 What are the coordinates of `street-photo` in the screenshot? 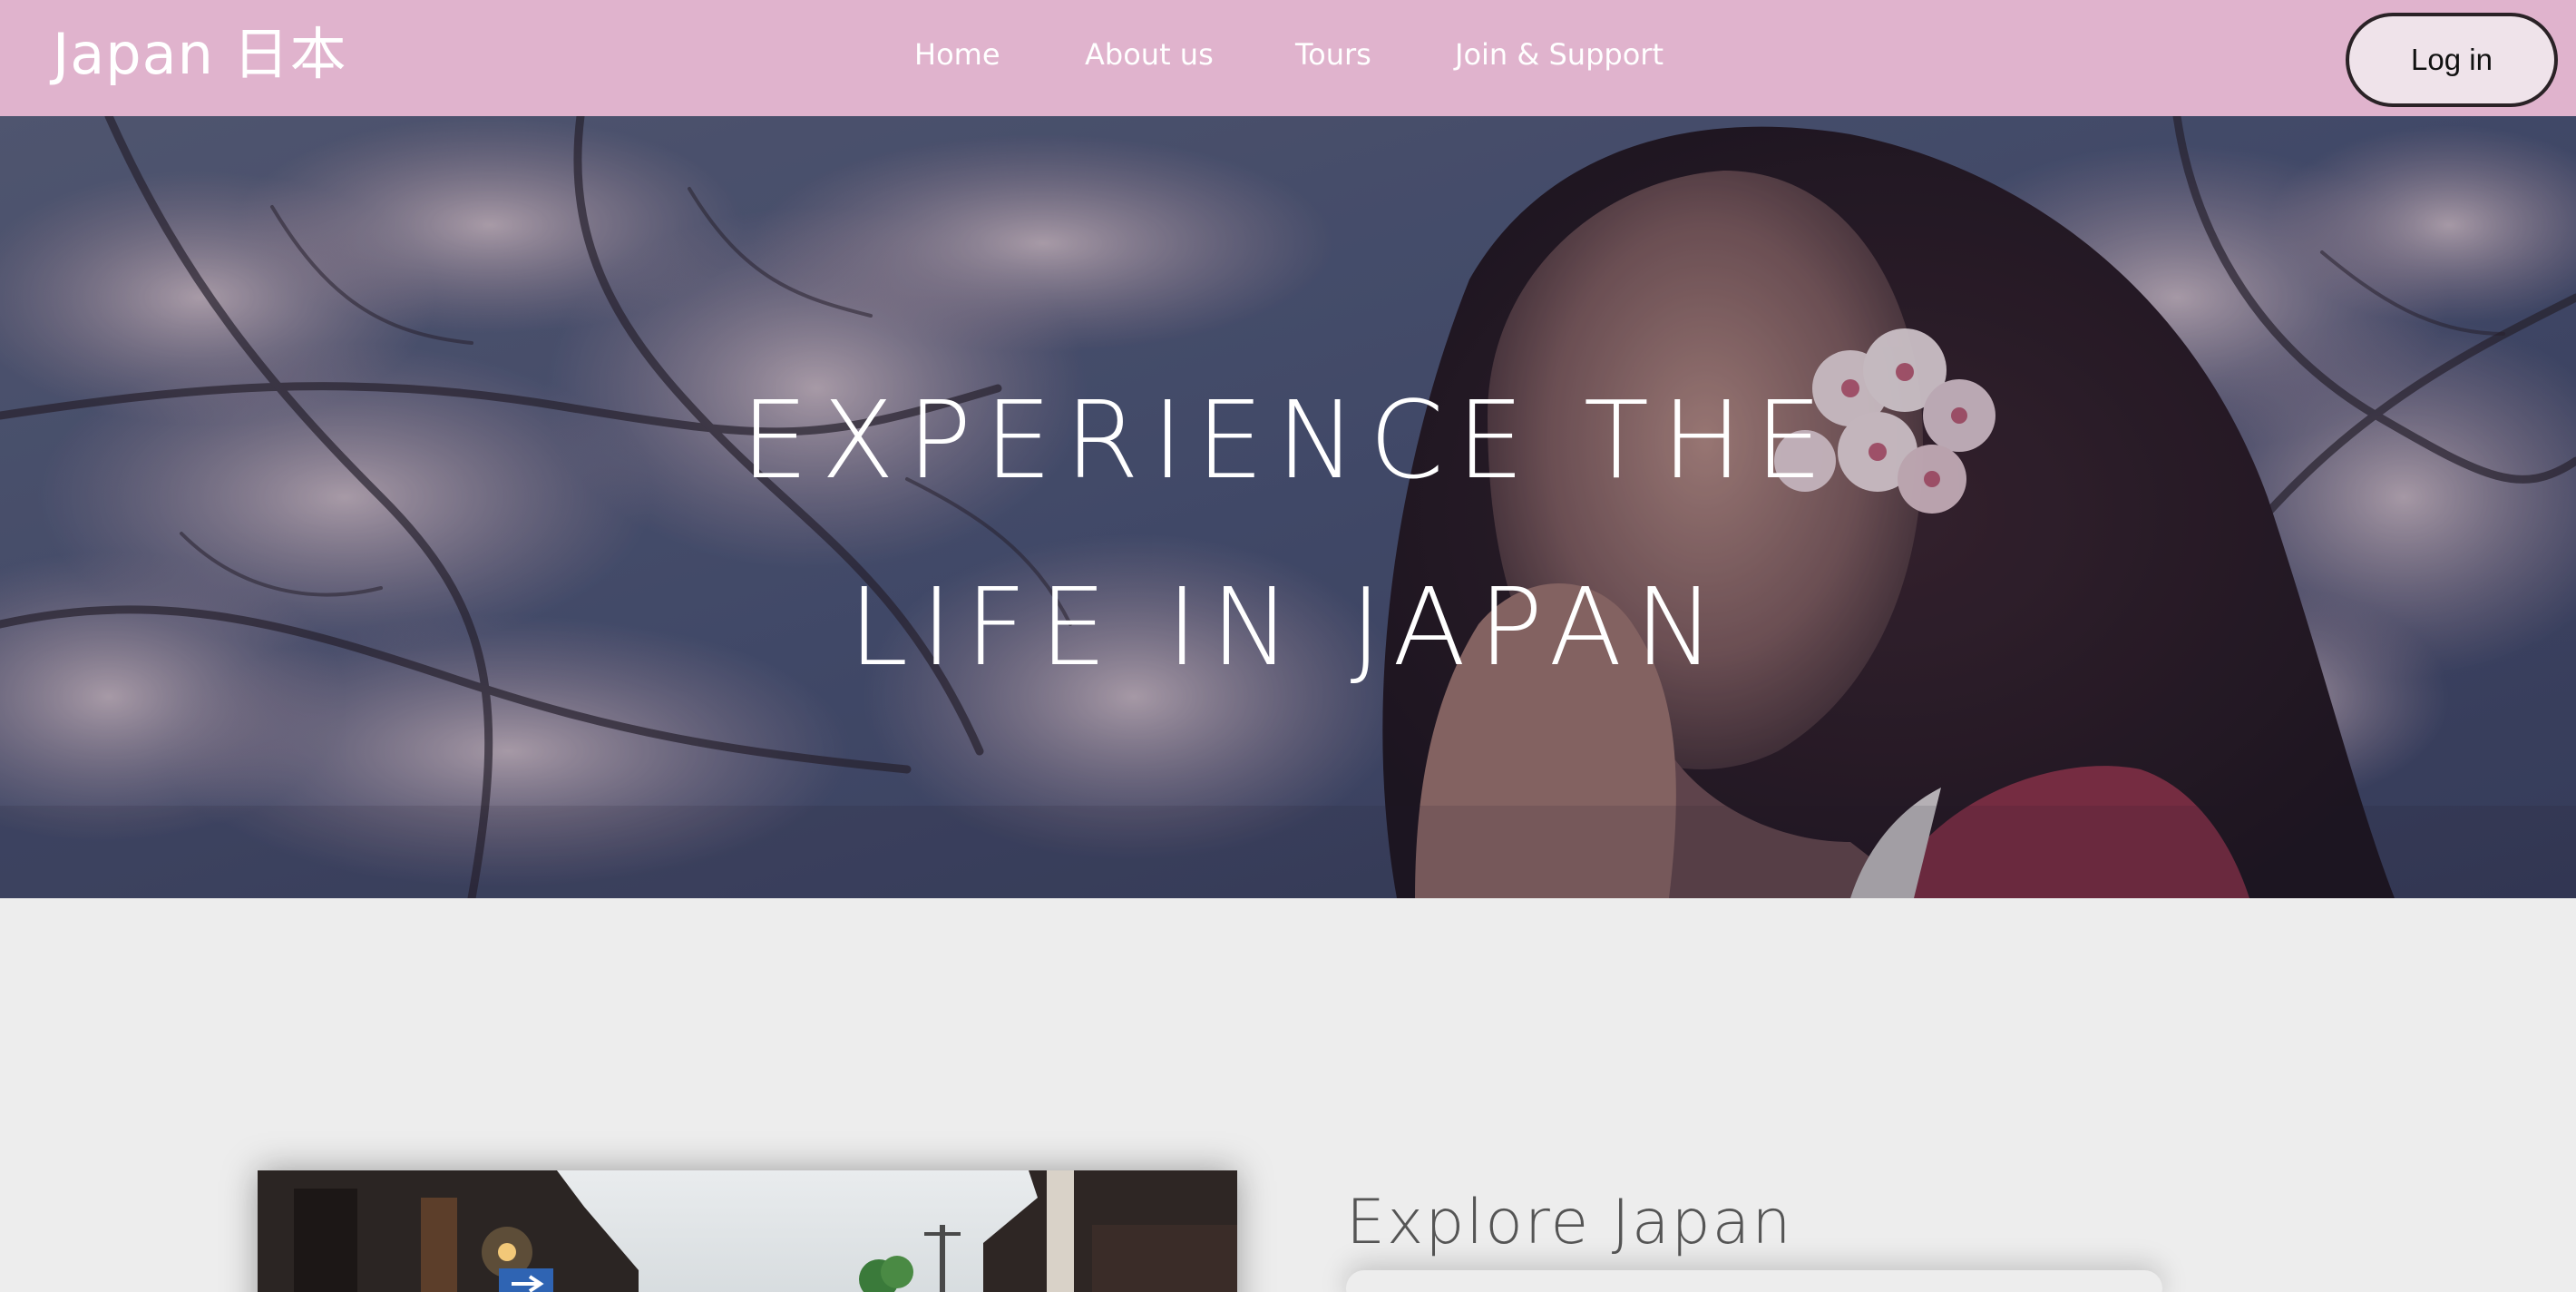 It's located at (747, 1231).